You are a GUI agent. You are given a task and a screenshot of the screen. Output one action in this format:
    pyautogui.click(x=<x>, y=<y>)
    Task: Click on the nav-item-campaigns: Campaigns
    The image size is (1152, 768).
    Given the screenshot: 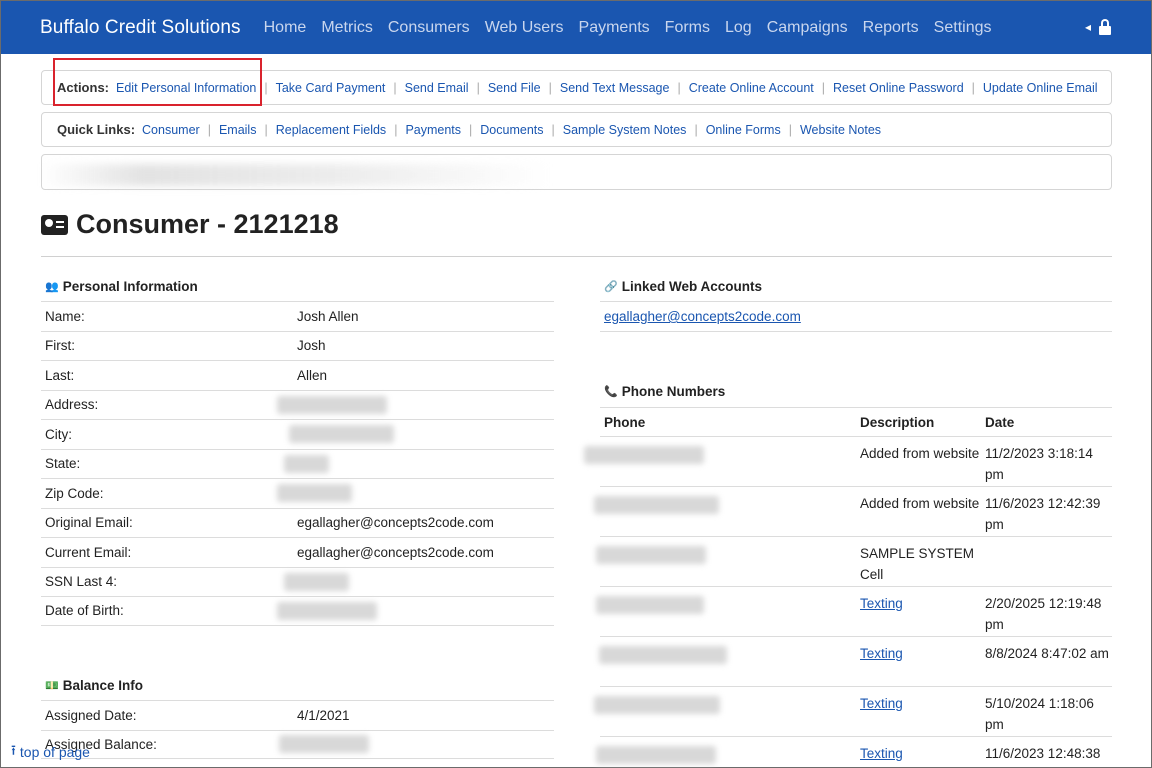 What is the action you would take?
    pyautogui.click(x=807, y=28)
    